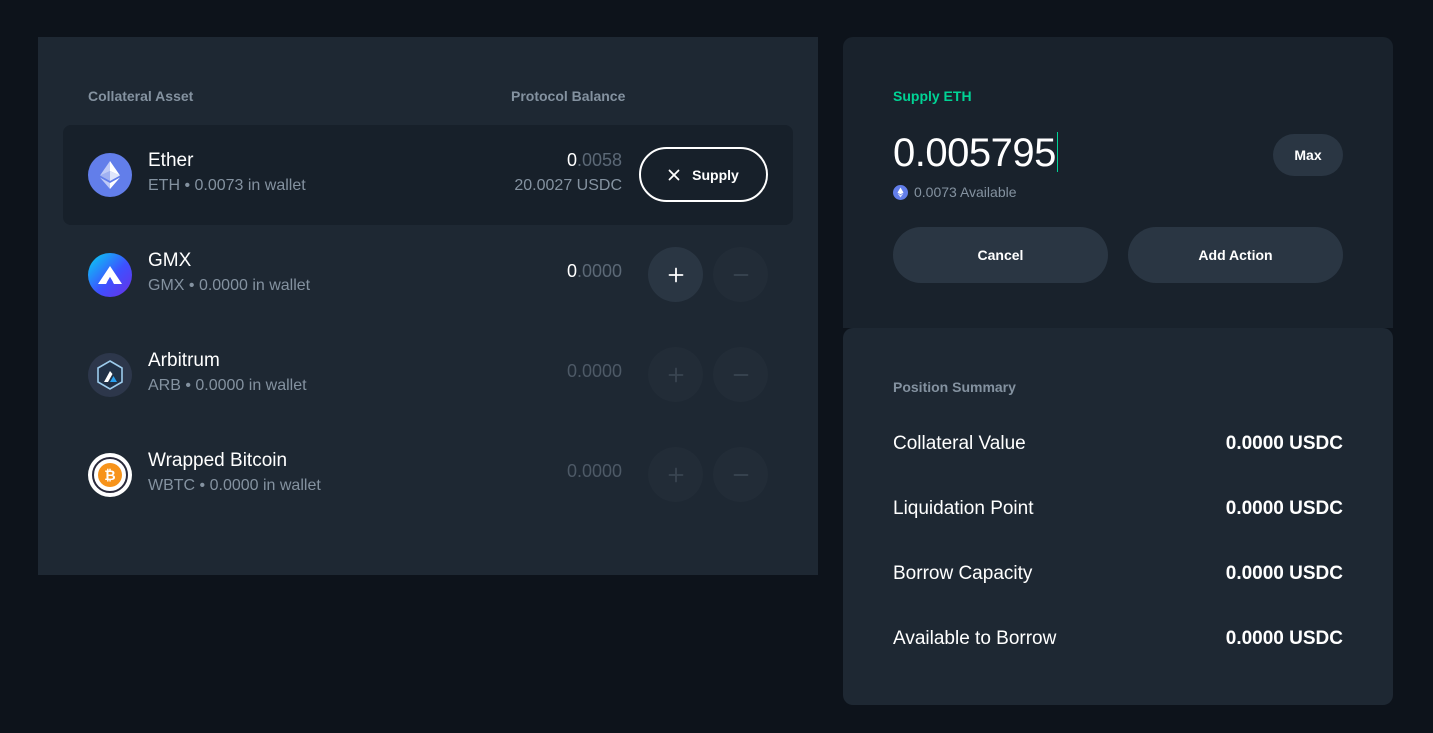 Image resolution: width=1433 pixels, height=733 pixels. What do you see at coordinates (594, 160) in the screenshot?
I see `protocol-balance: 0.0058` at bounding box center [594, 160].